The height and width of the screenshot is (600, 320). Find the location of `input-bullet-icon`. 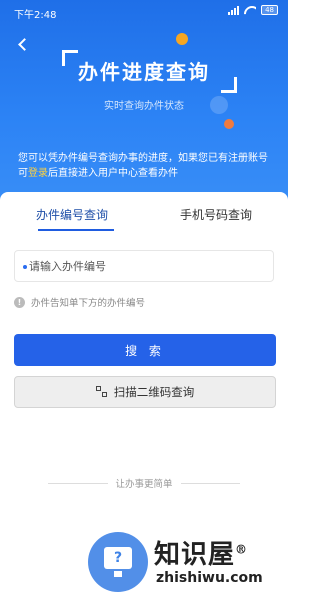

input-bullet-icon is located at coordinates (25, 267).